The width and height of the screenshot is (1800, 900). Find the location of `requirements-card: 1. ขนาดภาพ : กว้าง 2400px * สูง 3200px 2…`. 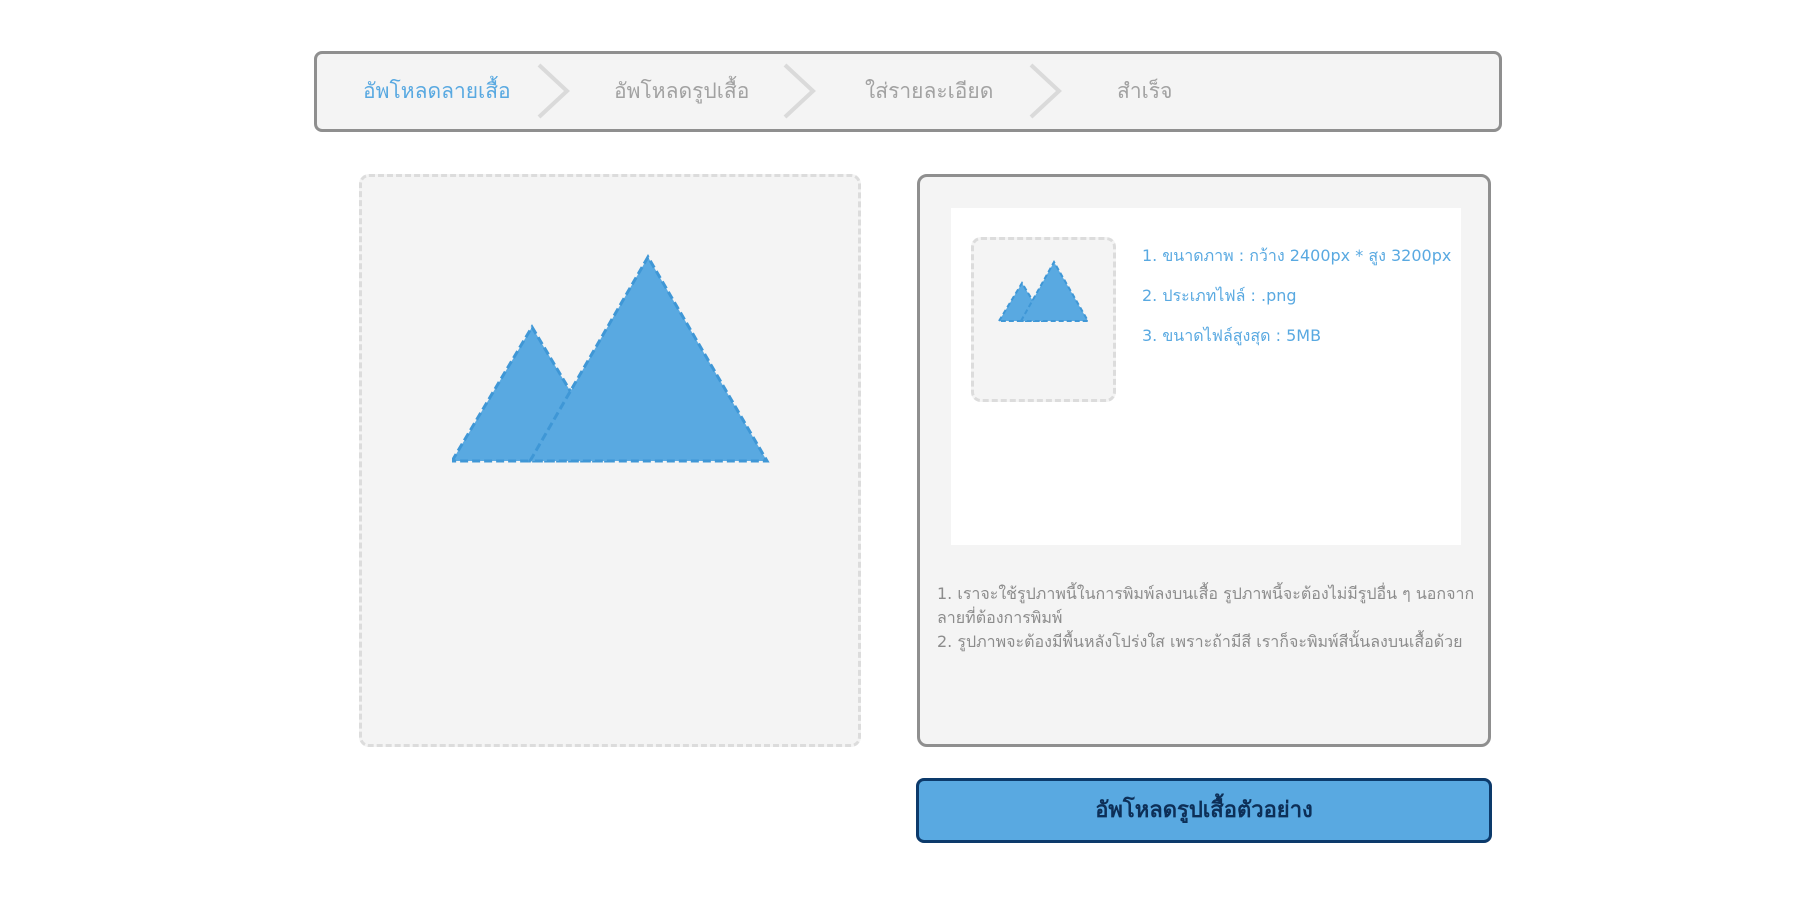

requirements-card: 1. ขนาดภาพ : กว้าง 2400px * สูง 3200px 2… is located at coordinates (1206, 376).